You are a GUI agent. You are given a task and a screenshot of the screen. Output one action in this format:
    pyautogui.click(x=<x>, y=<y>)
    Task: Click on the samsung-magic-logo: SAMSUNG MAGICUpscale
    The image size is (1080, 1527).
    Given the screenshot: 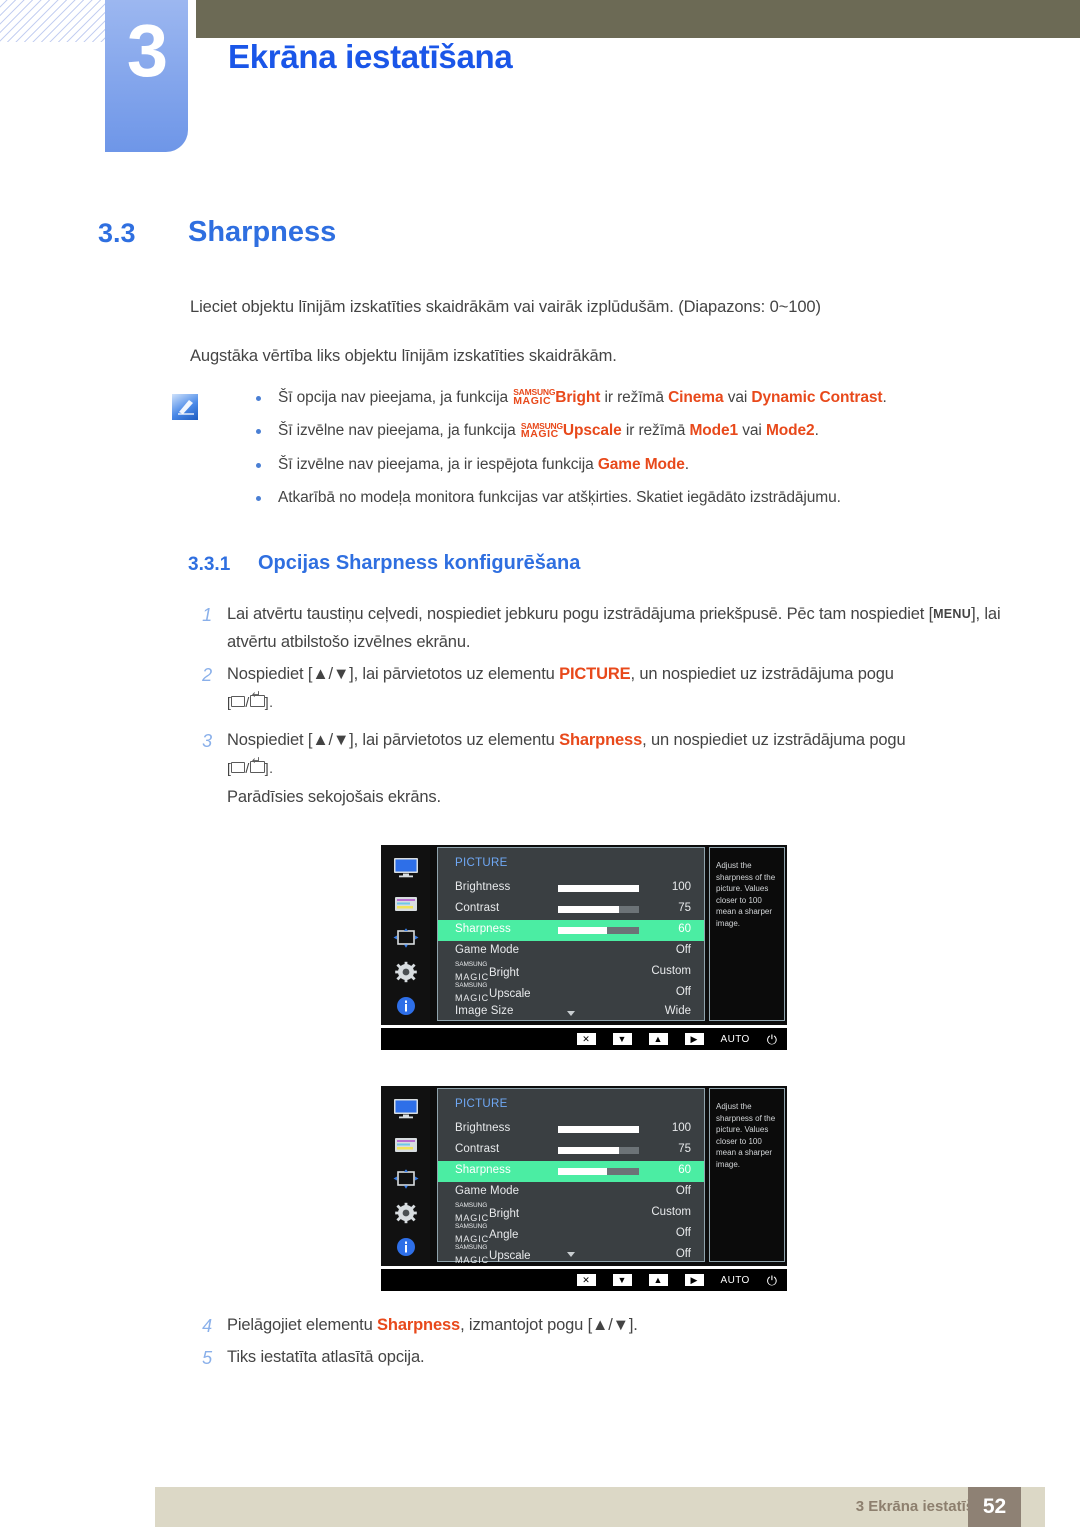 What is the action you would take?
    pyautogui.click(x=493, y=1255)
    